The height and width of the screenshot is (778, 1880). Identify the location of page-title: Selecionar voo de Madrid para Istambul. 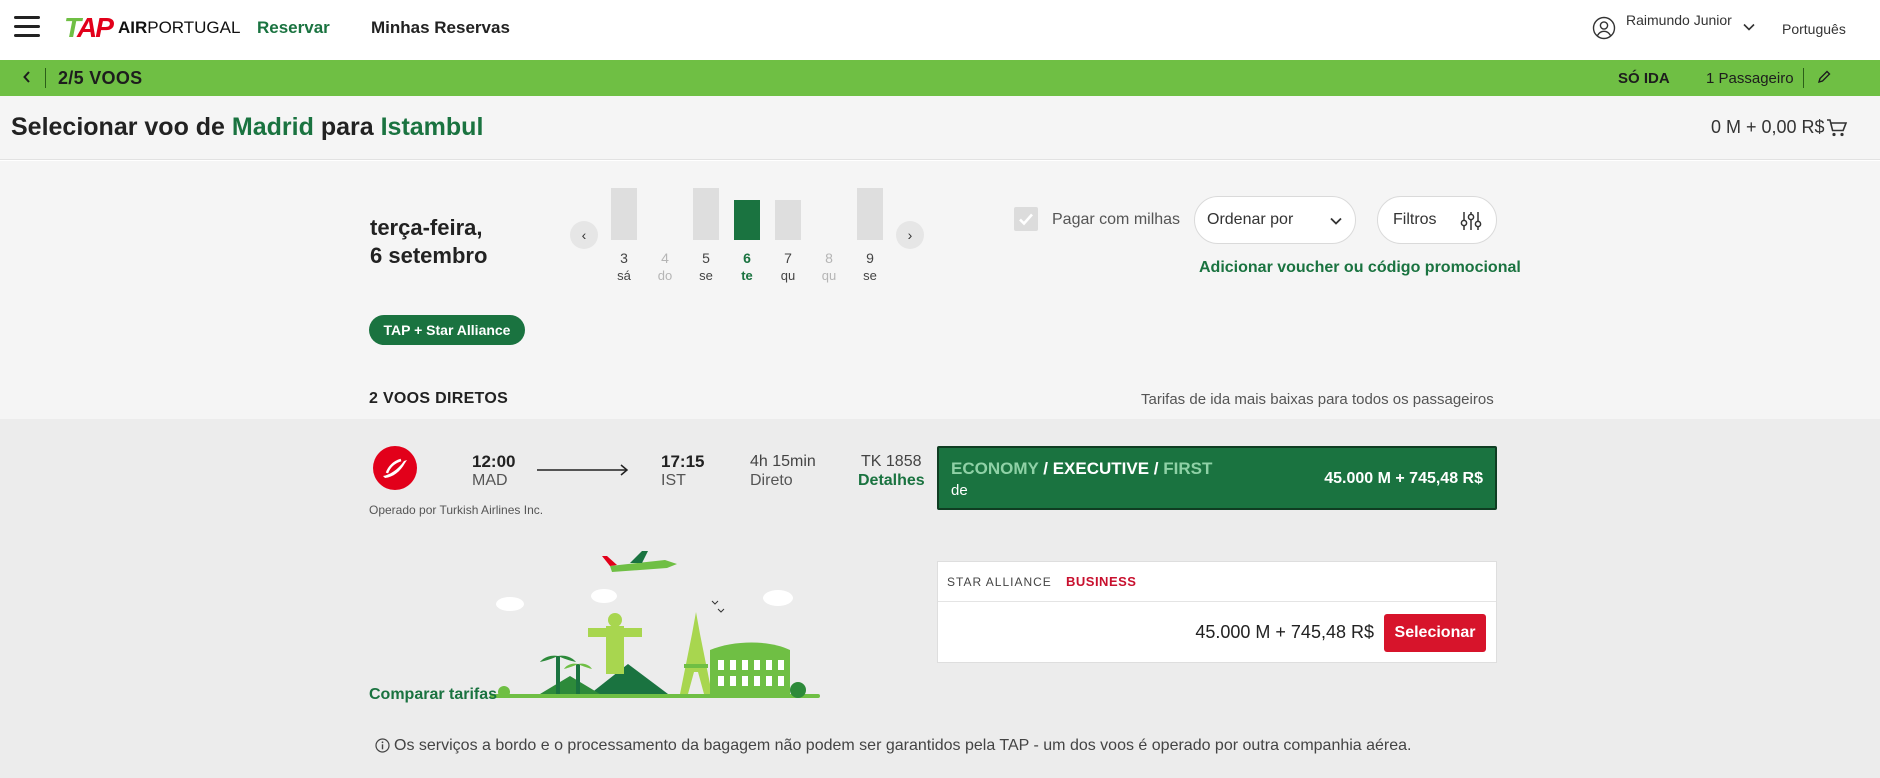
(247, 127).